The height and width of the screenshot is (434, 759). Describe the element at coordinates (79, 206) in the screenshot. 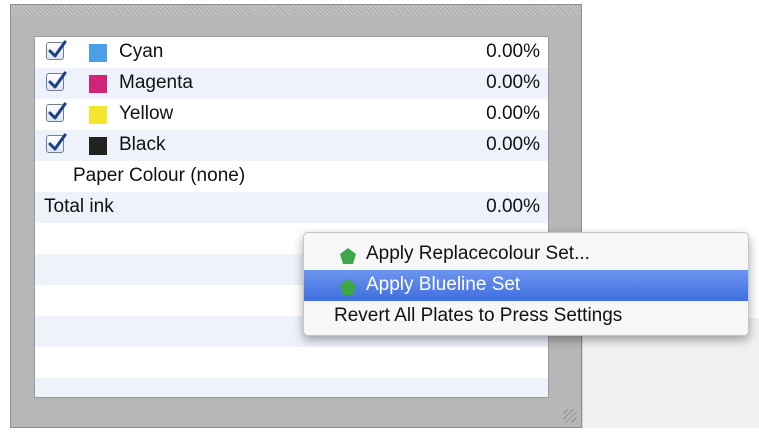

I see `total-ink-label: Total ink` at that location.